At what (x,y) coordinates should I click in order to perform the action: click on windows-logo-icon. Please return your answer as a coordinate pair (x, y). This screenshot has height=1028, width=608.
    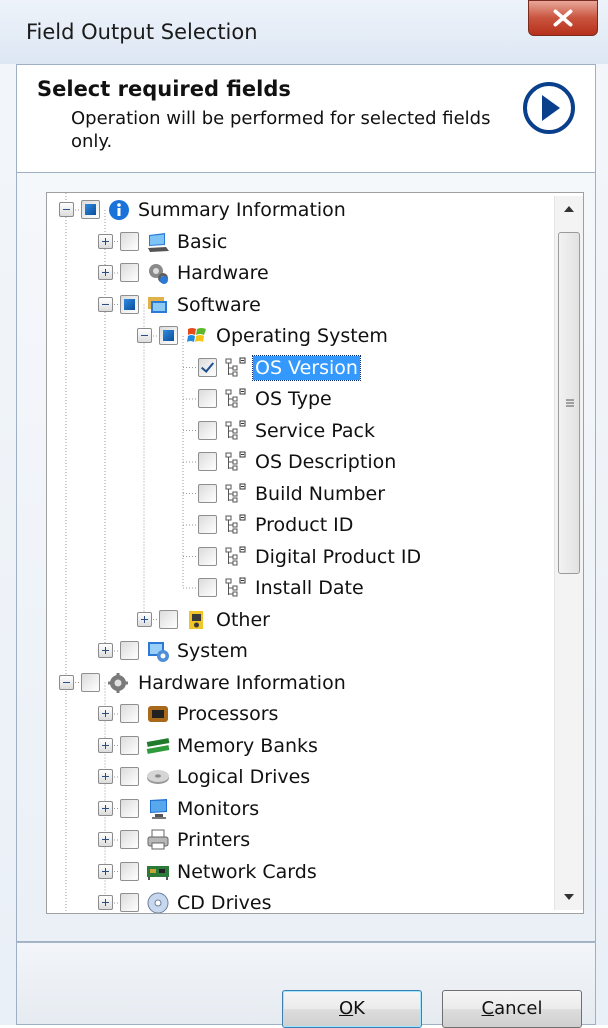
    Looking at the image, I should click on (196, 335).